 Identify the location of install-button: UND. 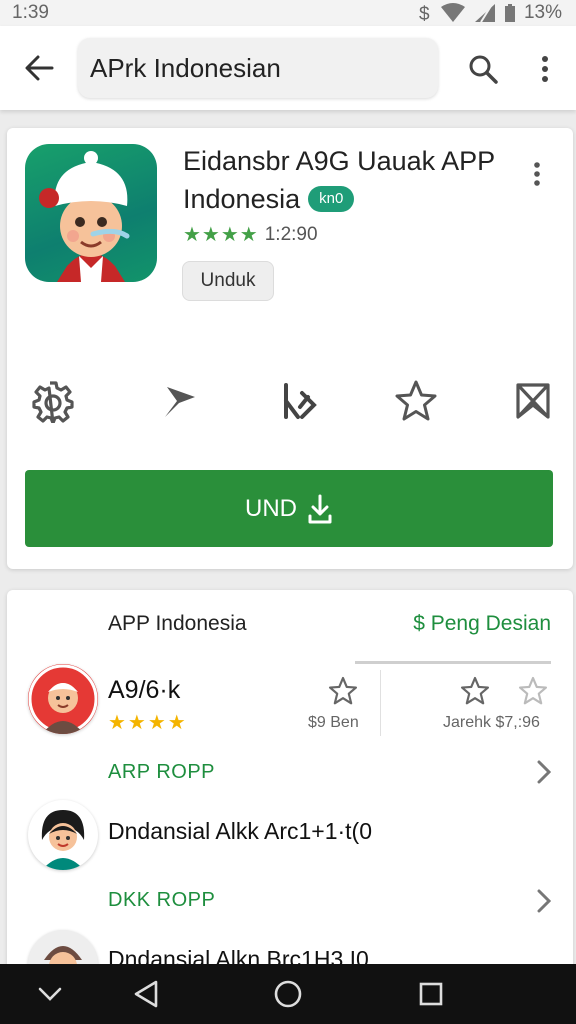
(289, 508).